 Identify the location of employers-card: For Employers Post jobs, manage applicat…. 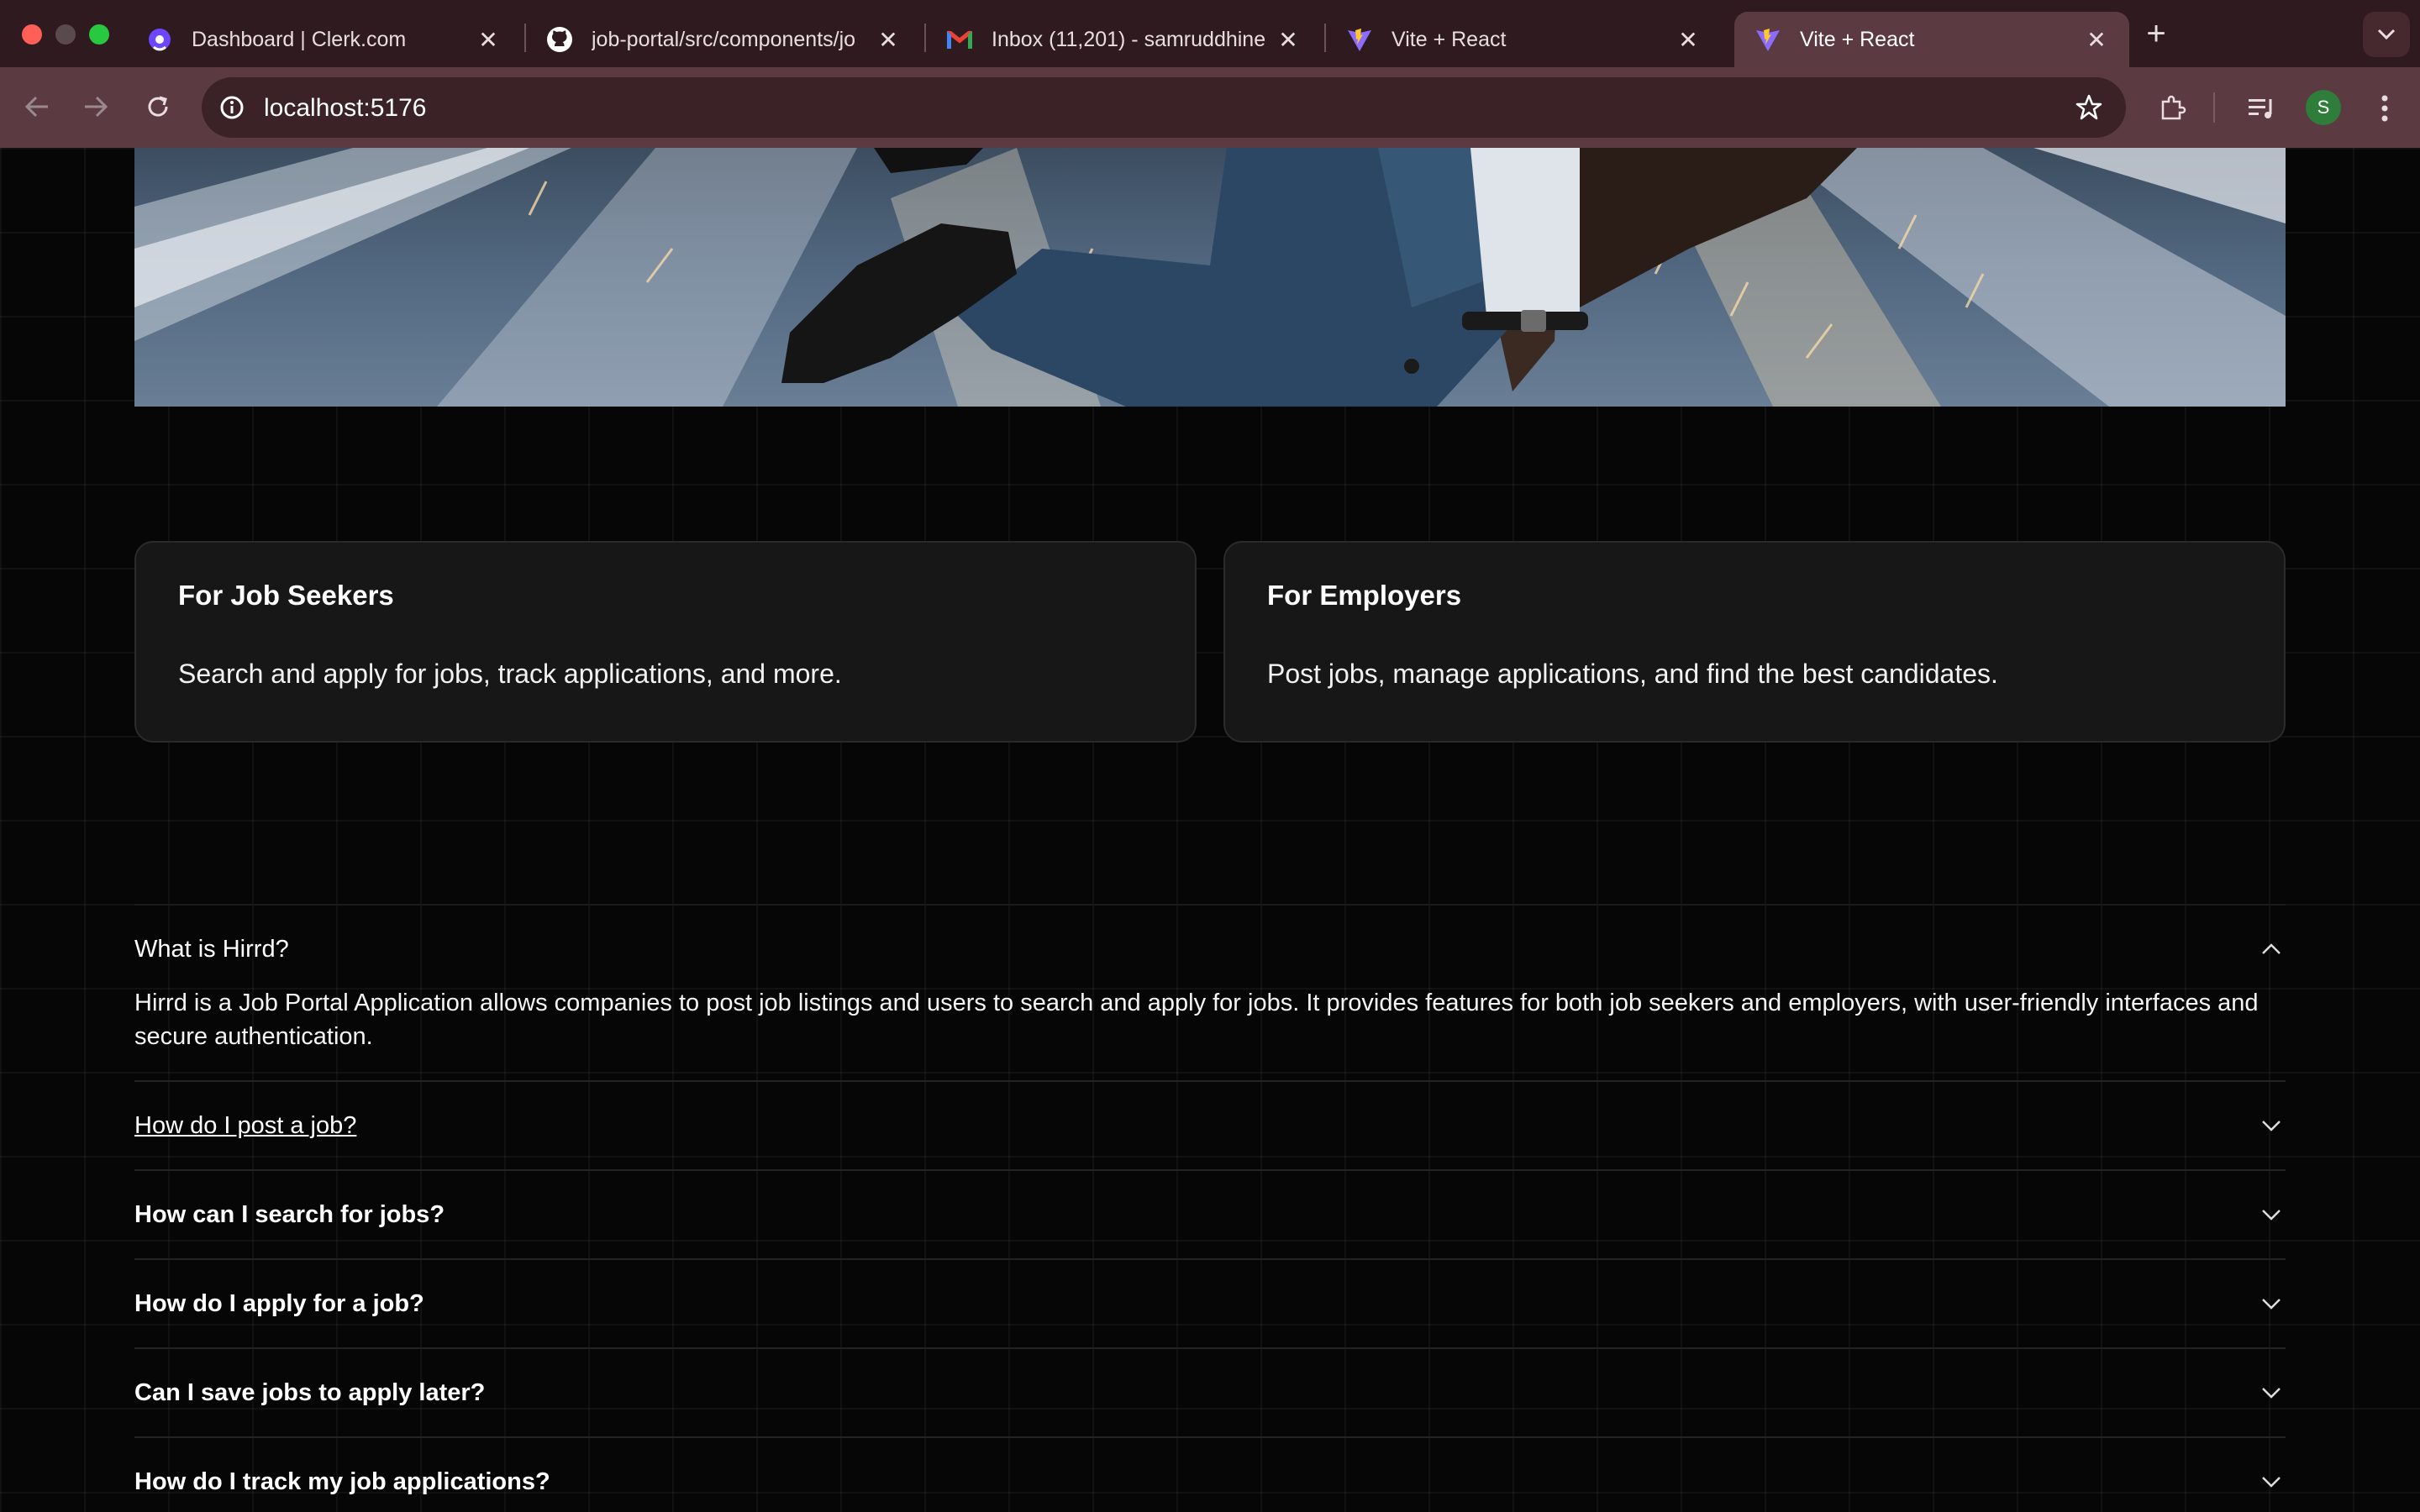
(1754, 642).